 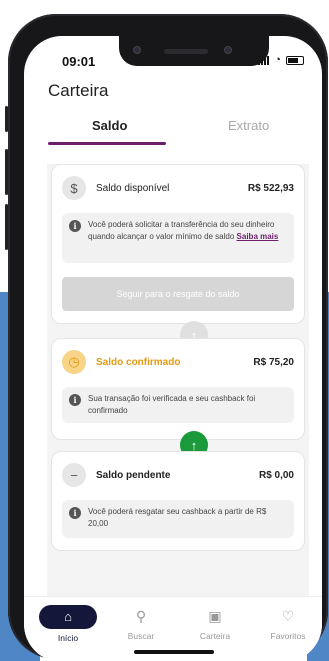 What do you see at coordinates (74, 188) in the screenshot?
I see `dollar-icon: $` at bounding box center [74, 188].